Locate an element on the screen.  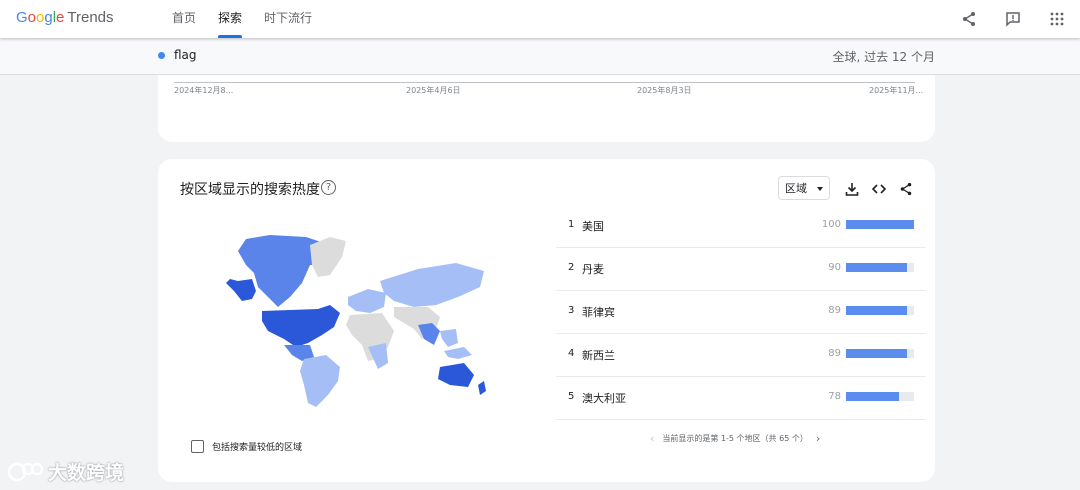
rank-value: 78 is located at coordinates (834, 396).